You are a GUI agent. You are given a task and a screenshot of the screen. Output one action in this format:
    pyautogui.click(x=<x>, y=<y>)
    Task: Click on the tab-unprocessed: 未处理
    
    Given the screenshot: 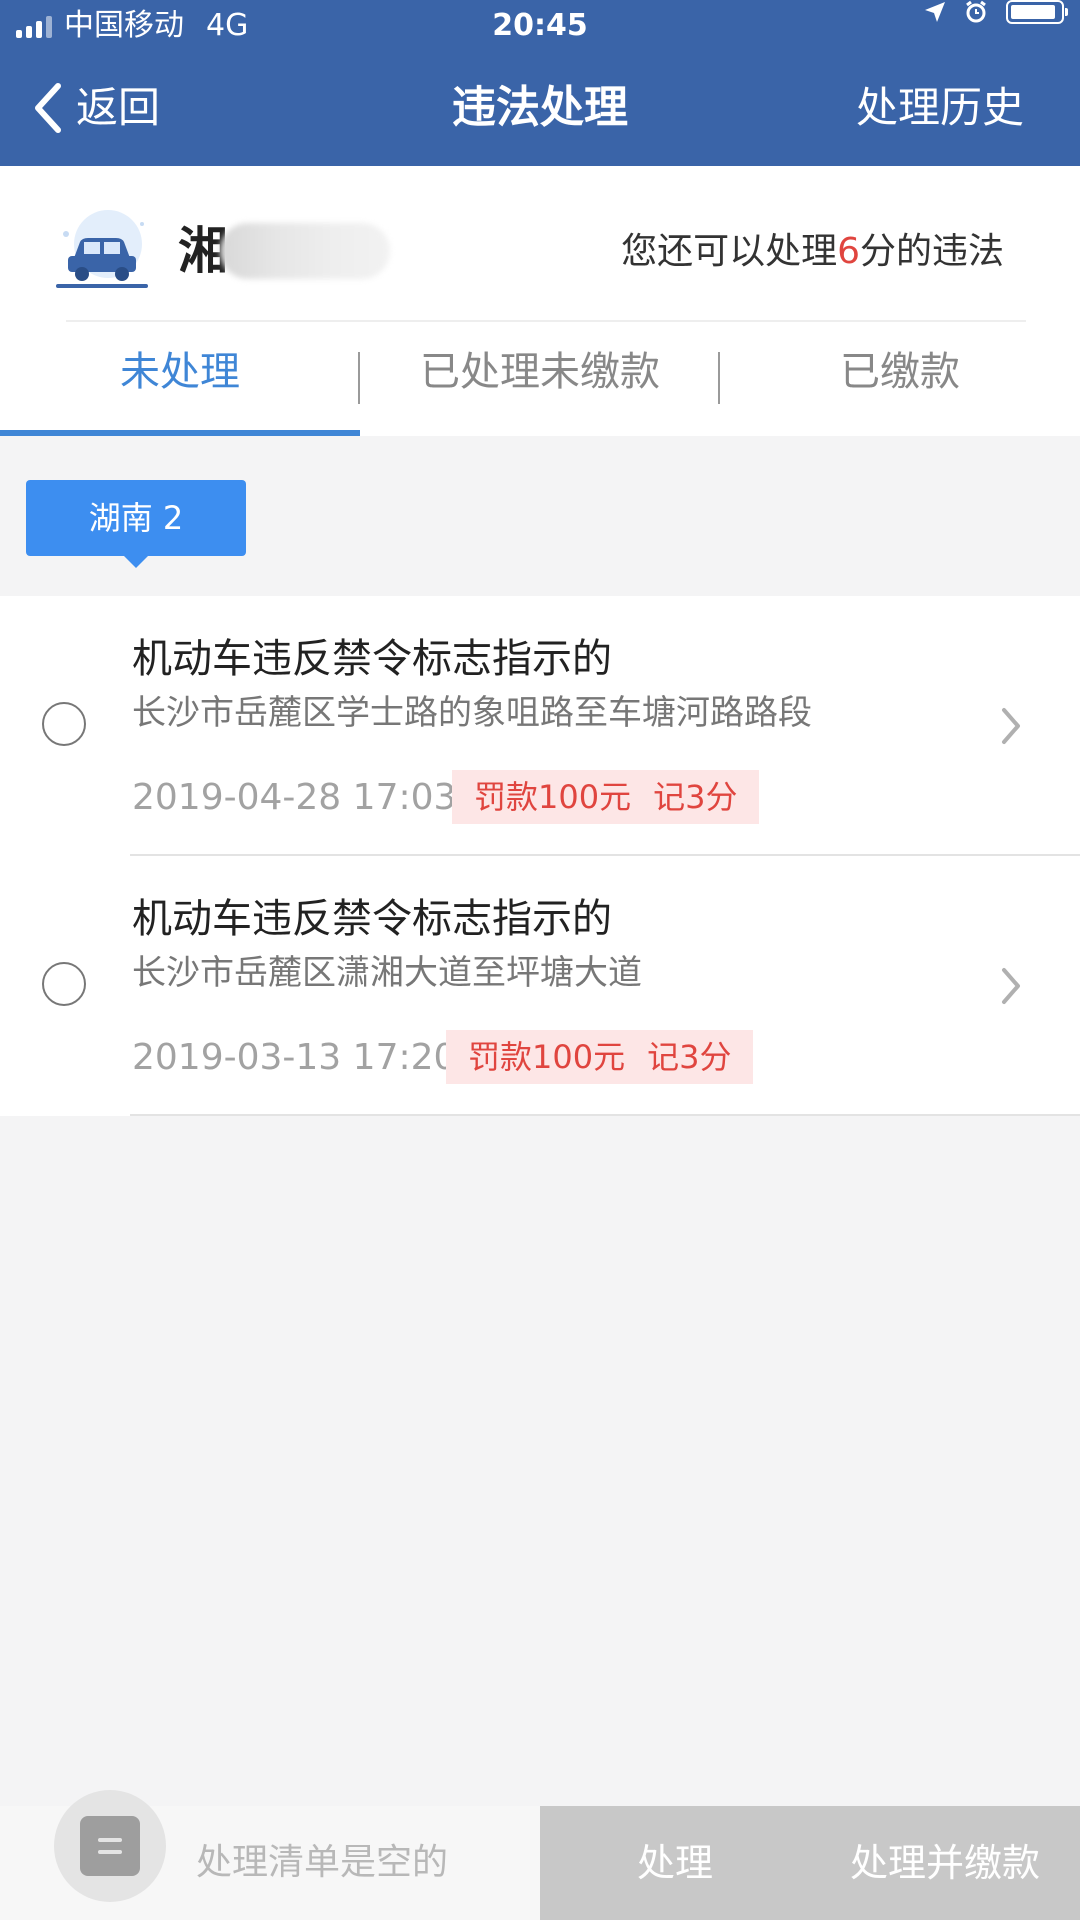 What is the action you would take?
    pyautogui.click(x=180, y=379)
    